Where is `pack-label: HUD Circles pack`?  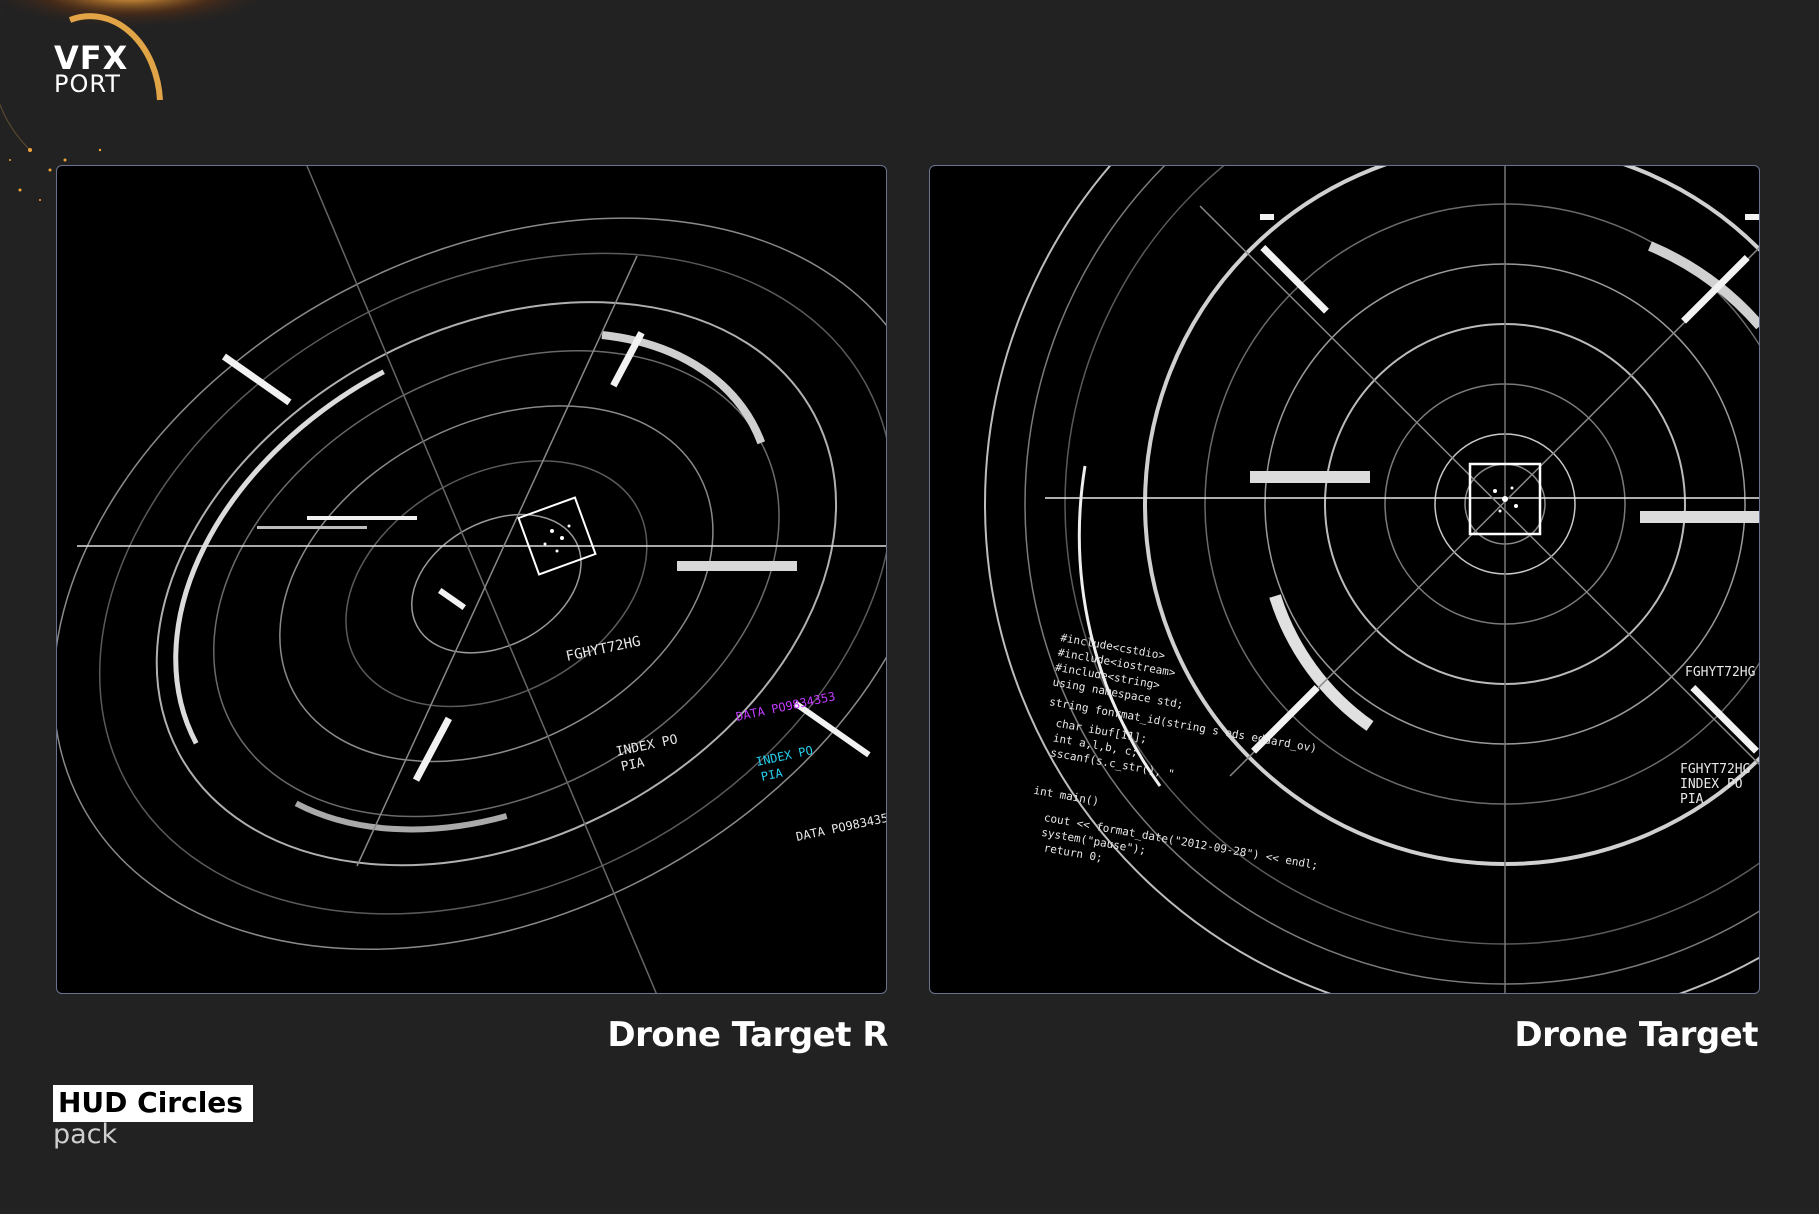 pack-label: HUD Circles pack is located at coordinates (153, 1117).